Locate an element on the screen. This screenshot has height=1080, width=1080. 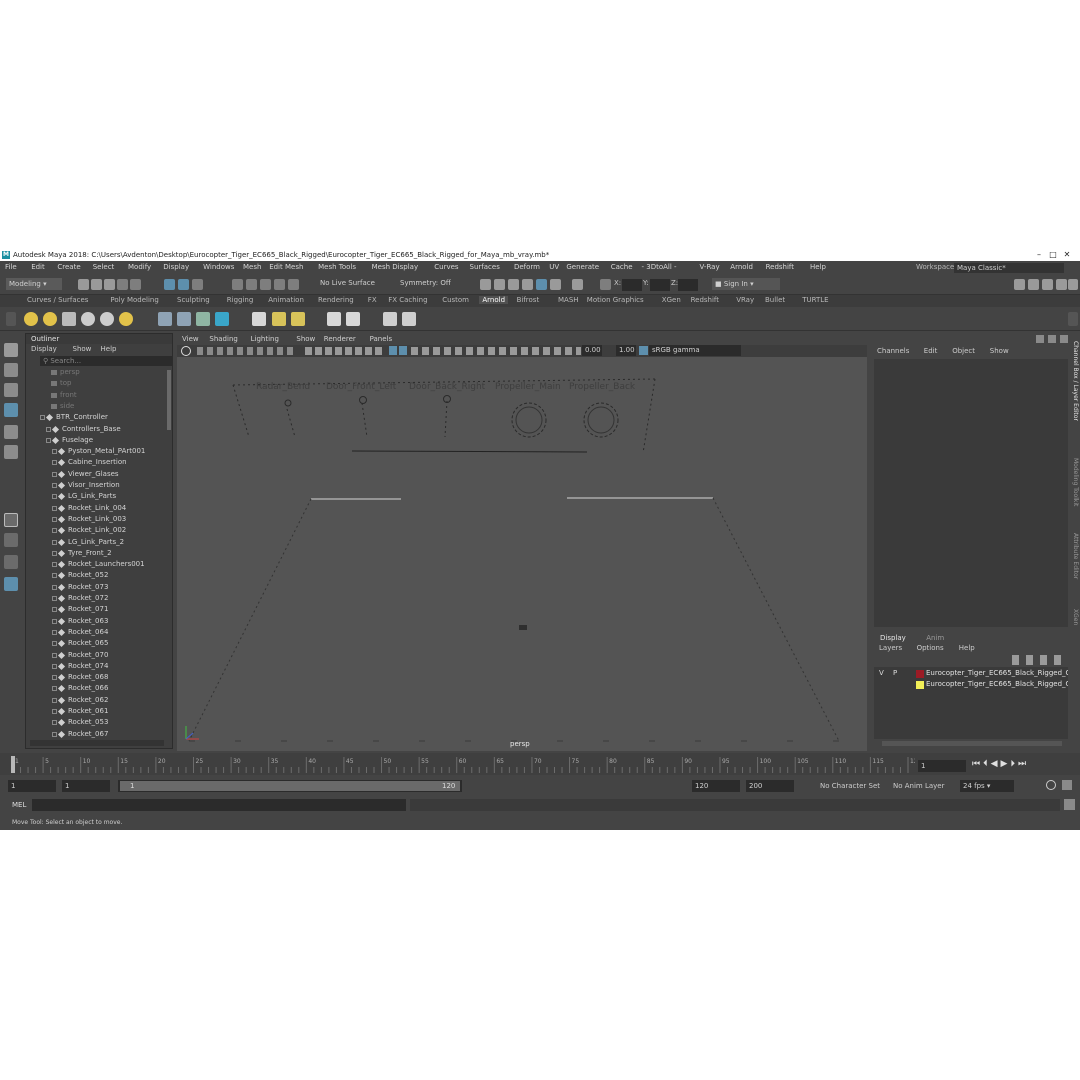
physical-sky-icon is located at coordinates (107, 319).